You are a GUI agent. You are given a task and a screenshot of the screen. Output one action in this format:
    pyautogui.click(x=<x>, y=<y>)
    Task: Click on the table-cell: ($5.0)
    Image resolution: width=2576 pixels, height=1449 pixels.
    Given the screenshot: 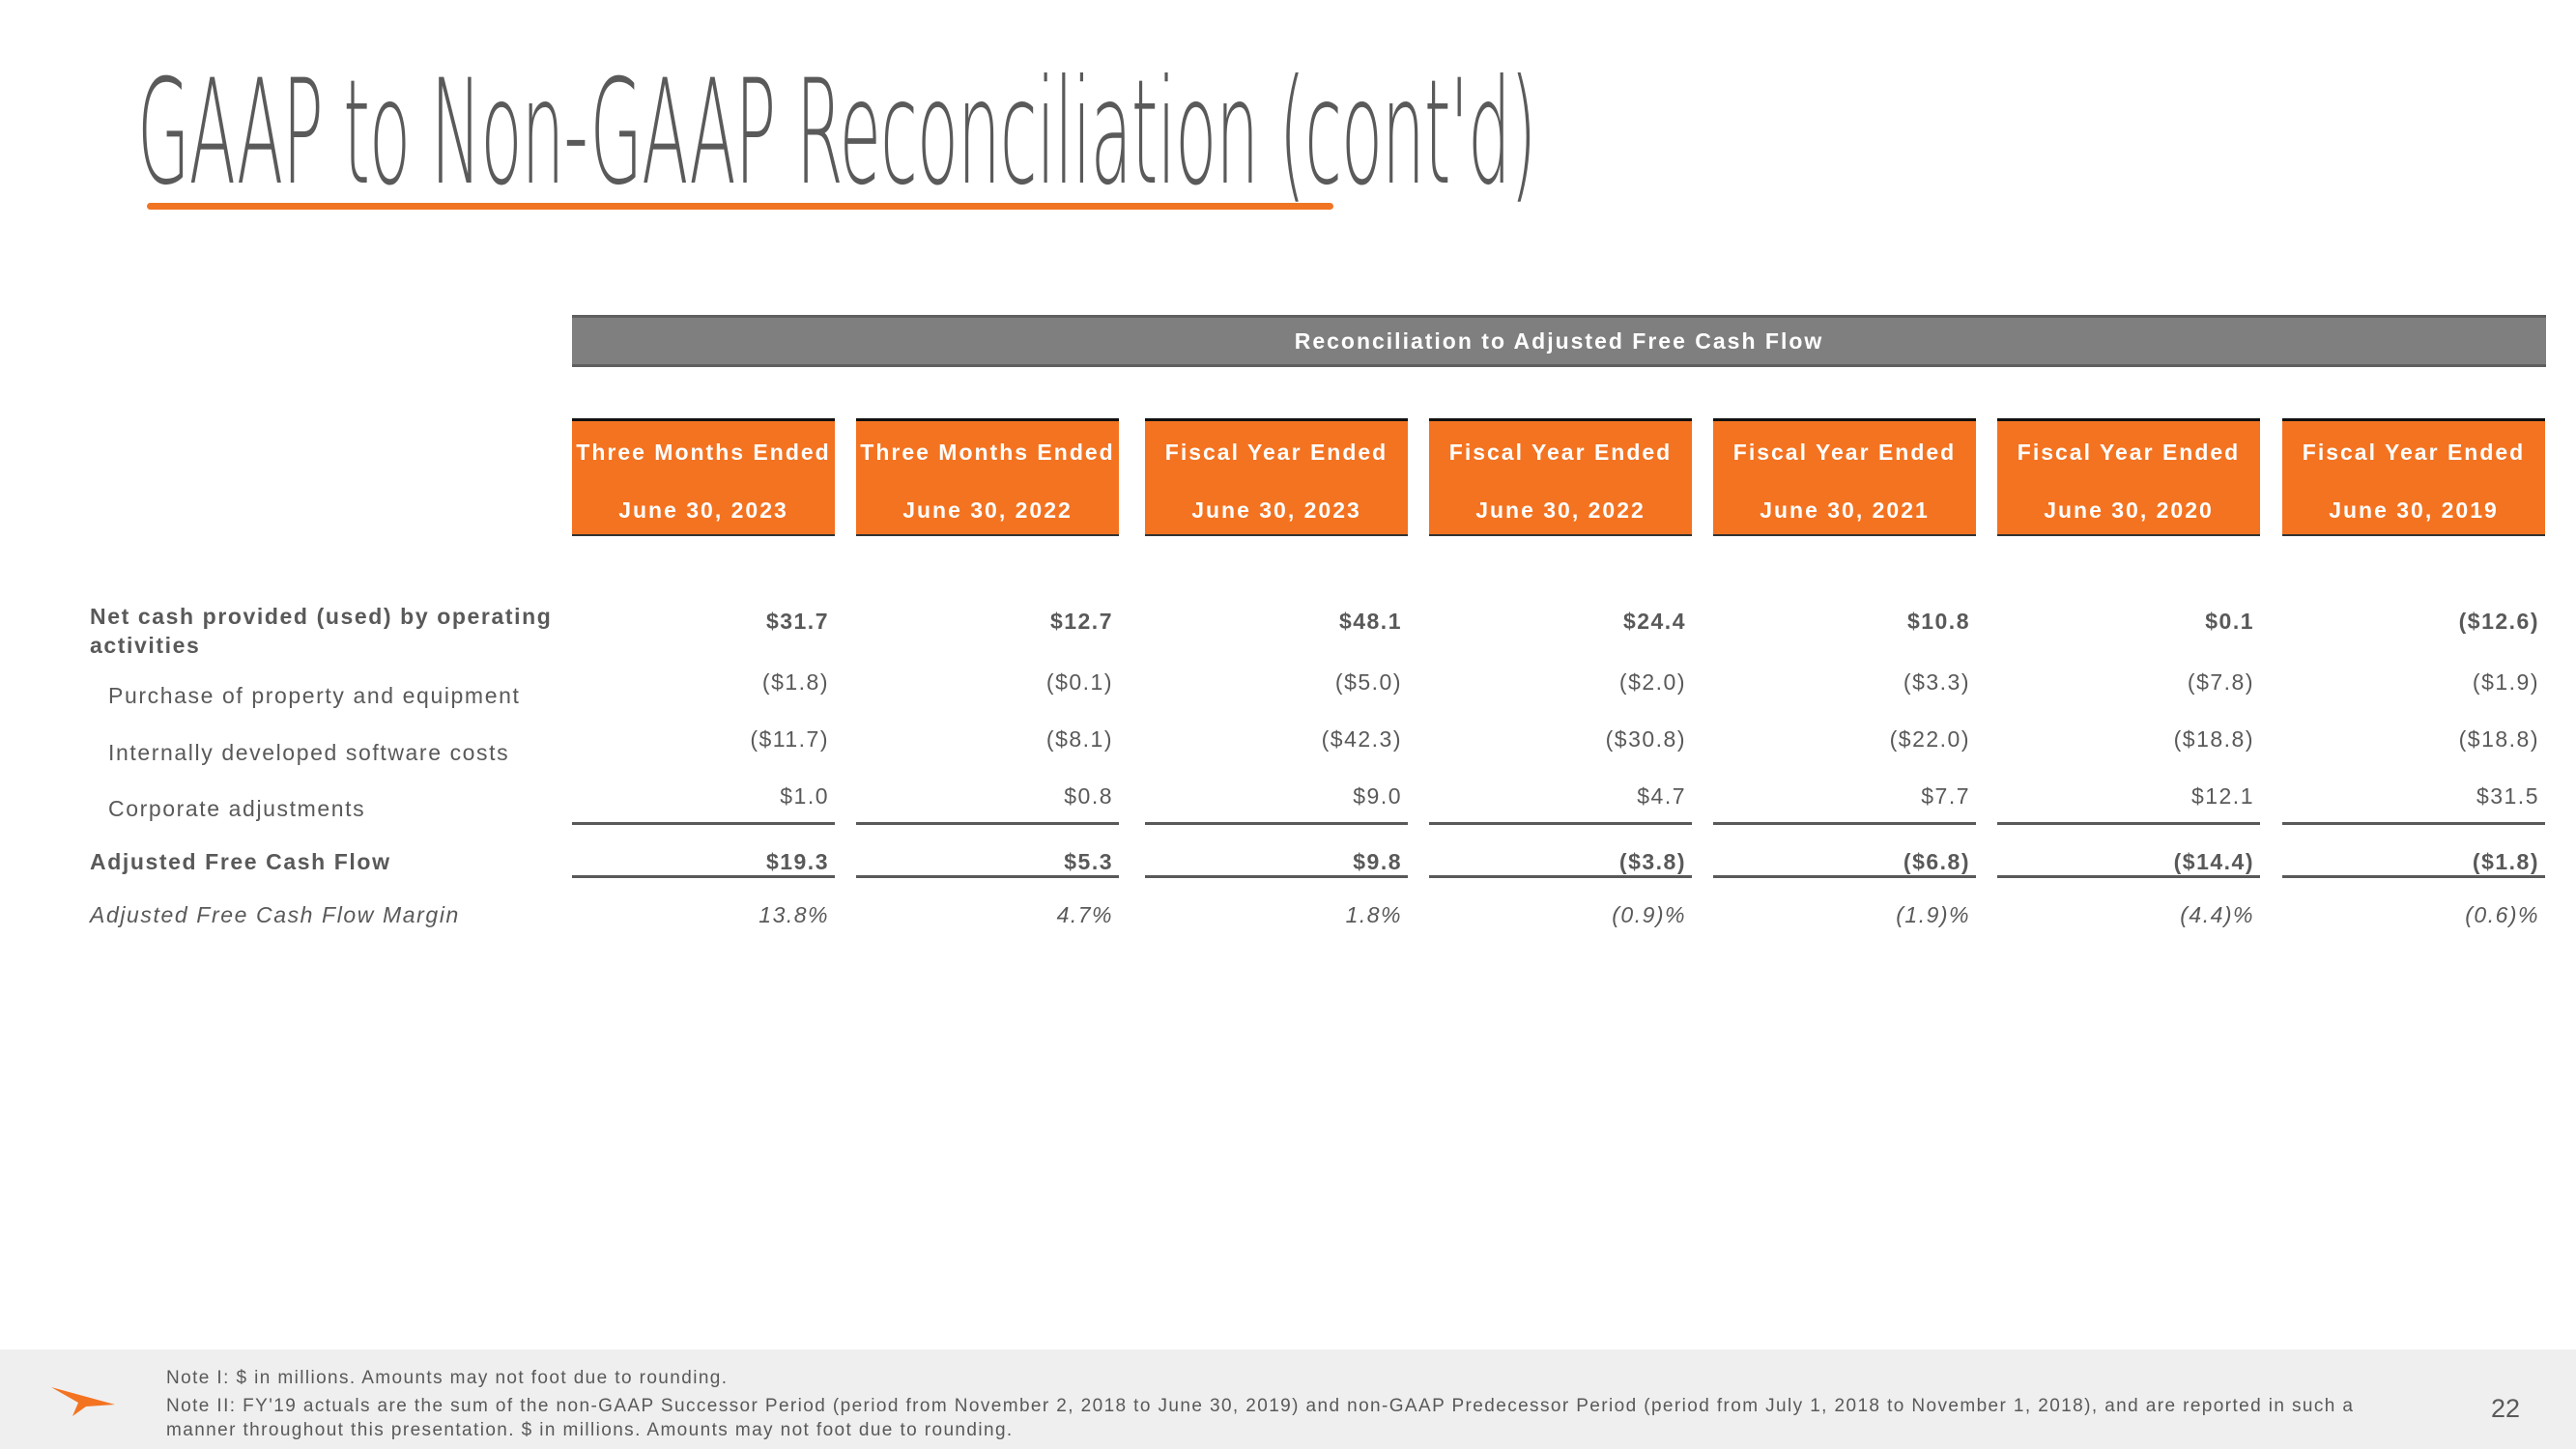 What is the action you would take?
    pyautogui.click(x=1368, y=682)
    